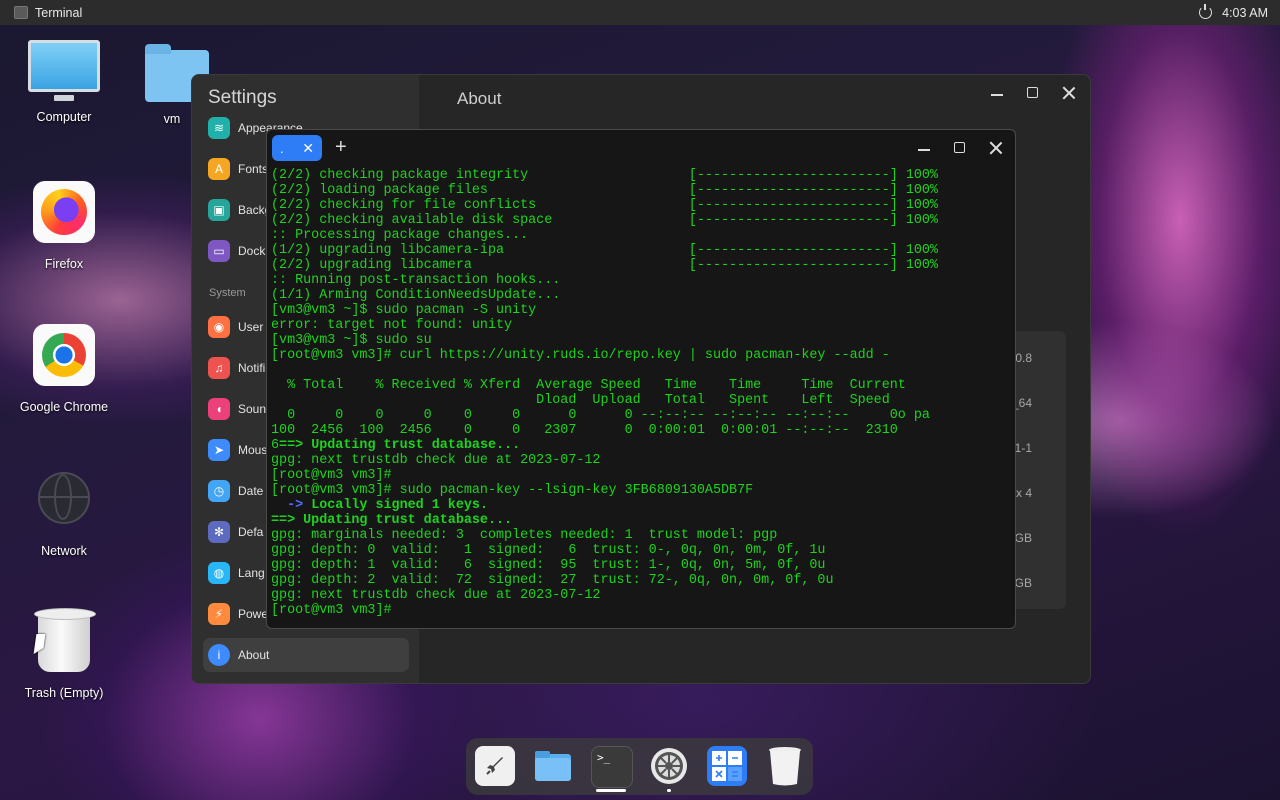 Image resolution: width=1280 pixels, height=800 pixels. I want to click on sidebar-item-dock: ▭ Dock, so click(236, 251).